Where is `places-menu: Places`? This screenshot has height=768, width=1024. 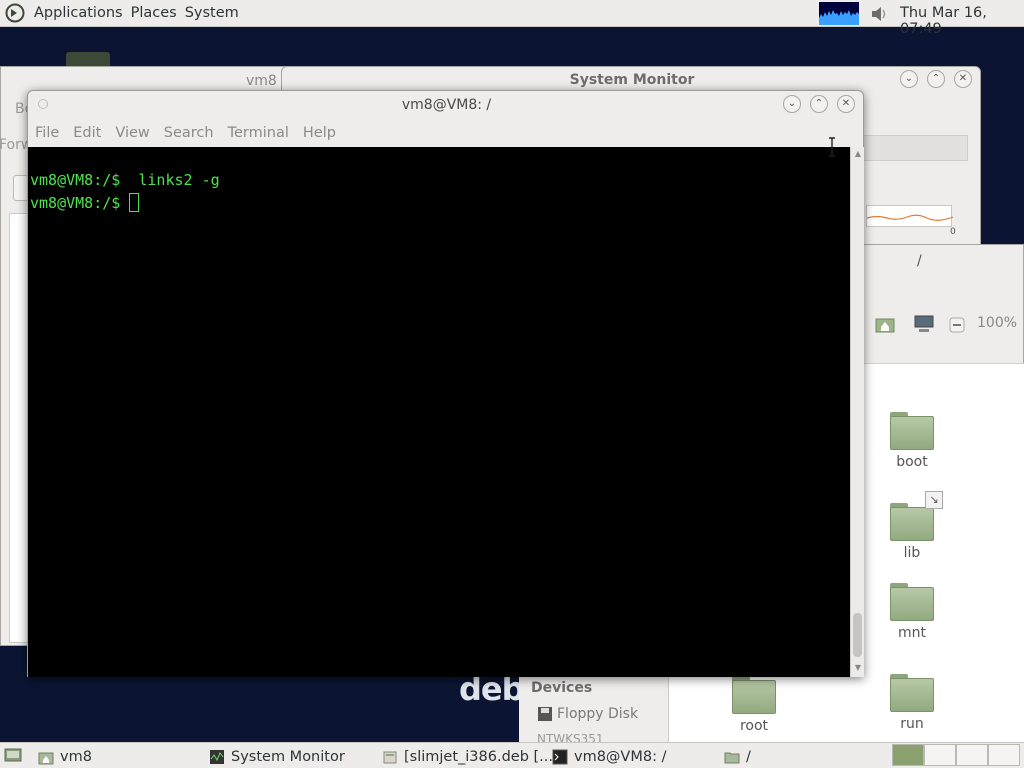
places-menu: Places is located at coordinates (154, 13).